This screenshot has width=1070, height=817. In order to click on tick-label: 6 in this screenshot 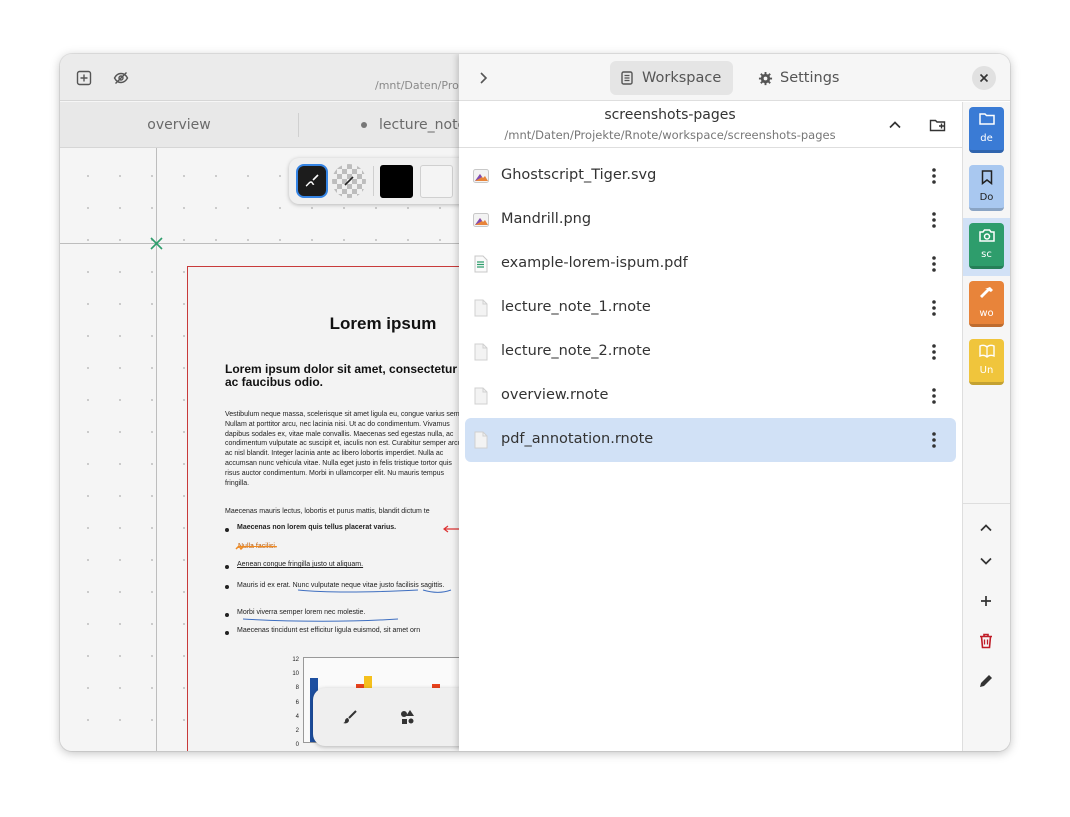, I will do `click(297, 702)`.